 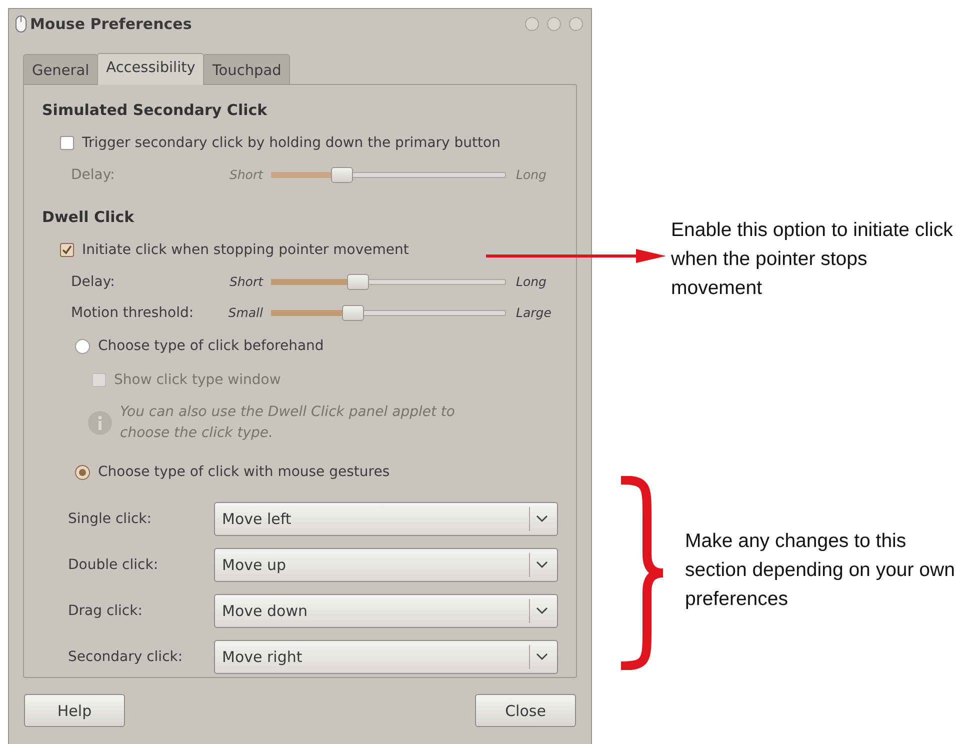 I want to click on radio-label: Choose type of click with mouse gestures, so click(x=244, y=472).